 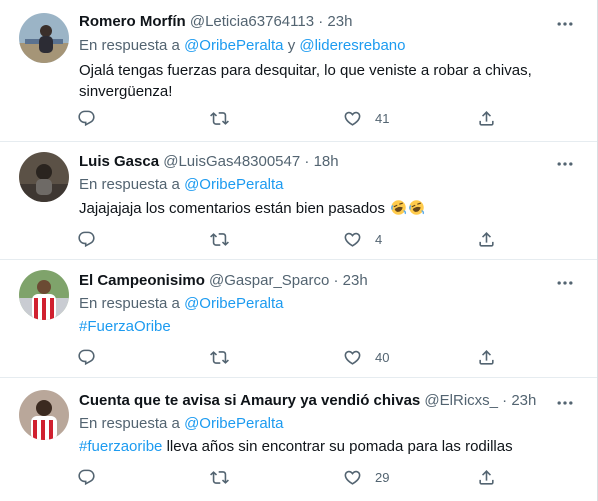 What do you see at coordinates (461, 400) in the screenshot?
I see `user-handle: @ElRicxs_` at bounding box center [461, 400].